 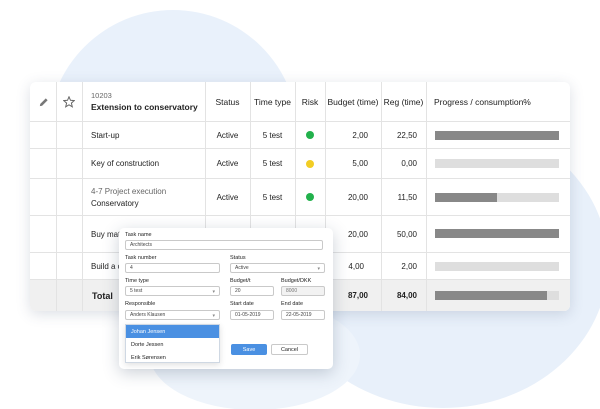 What do you see at coordinates (292, 304) in the screenshot?
I see `end-date-label: End date` at bounding box center [292, 304].